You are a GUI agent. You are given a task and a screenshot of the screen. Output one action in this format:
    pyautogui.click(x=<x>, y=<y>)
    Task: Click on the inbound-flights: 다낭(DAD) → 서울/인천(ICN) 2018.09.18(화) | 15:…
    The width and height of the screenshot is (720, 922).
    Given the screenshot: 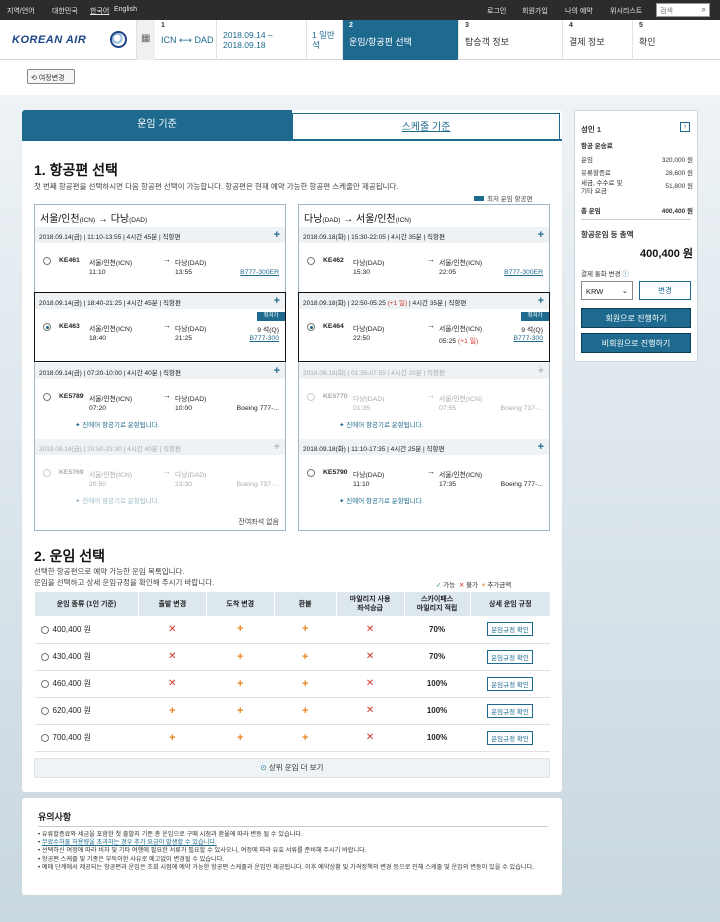 What is the action you would take?
    pyautogui.click(x=424, y=367)
    